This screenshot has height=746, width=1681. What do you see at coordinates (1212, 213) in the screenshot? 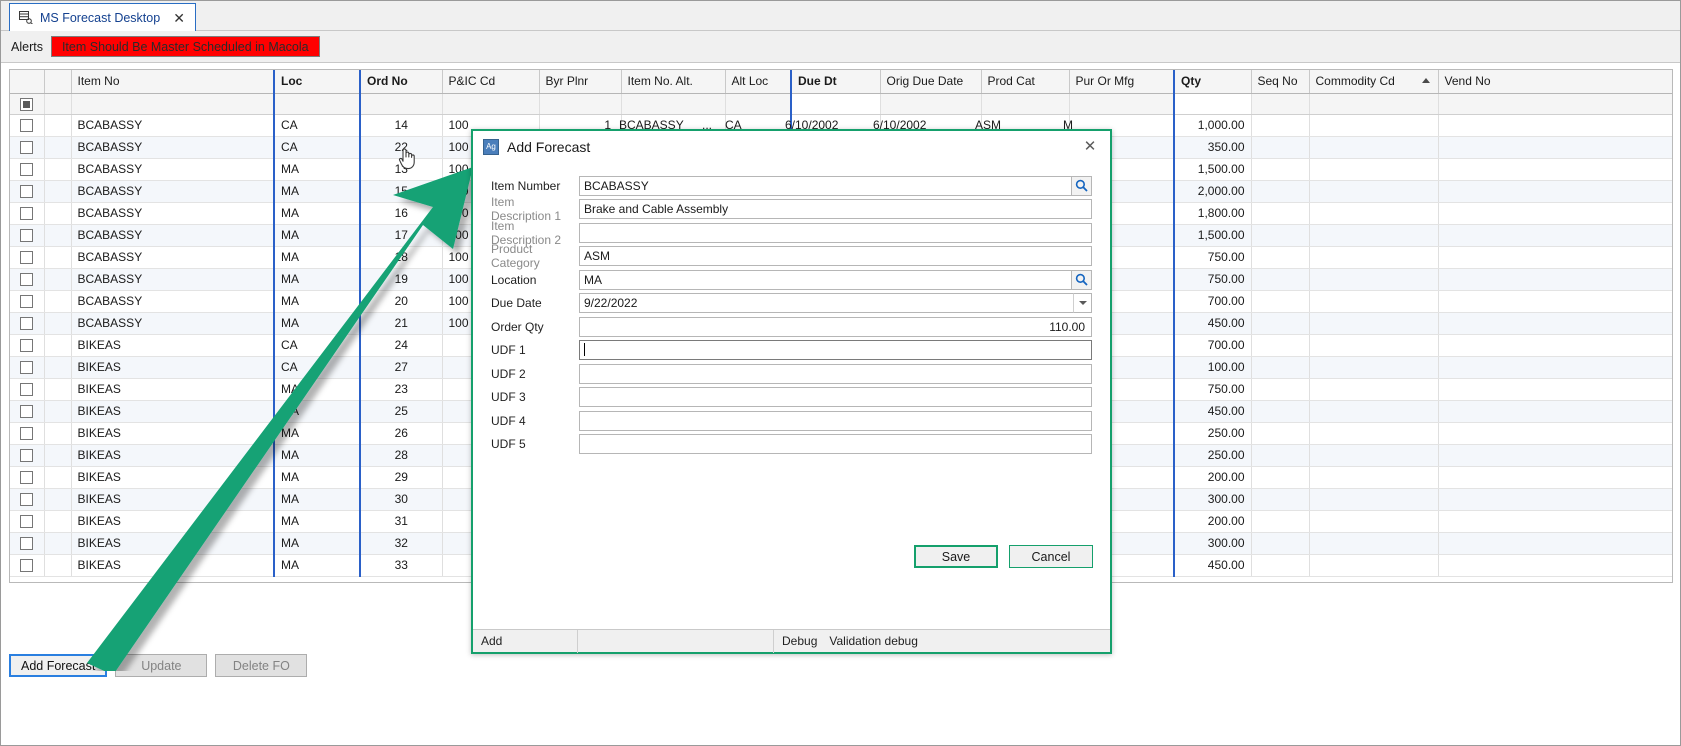
I see `cell-qty: 1,800.00` at bounding box center [1212, 213].